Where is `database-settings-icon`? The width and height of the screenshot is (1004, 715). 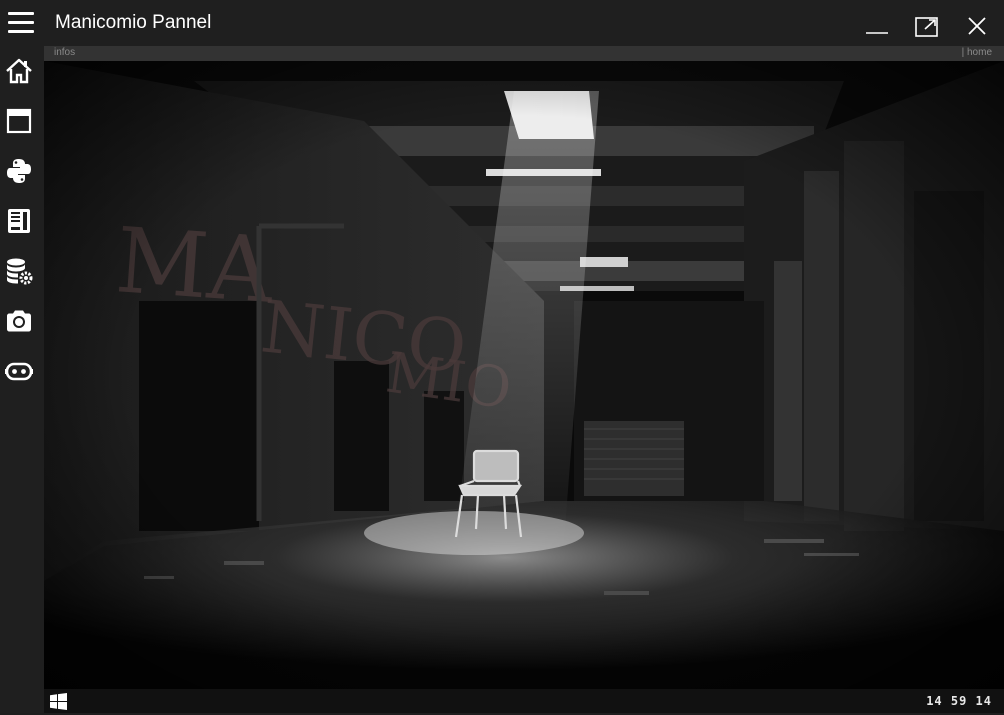
database-settings-icon is located at coordinates (19, 271).